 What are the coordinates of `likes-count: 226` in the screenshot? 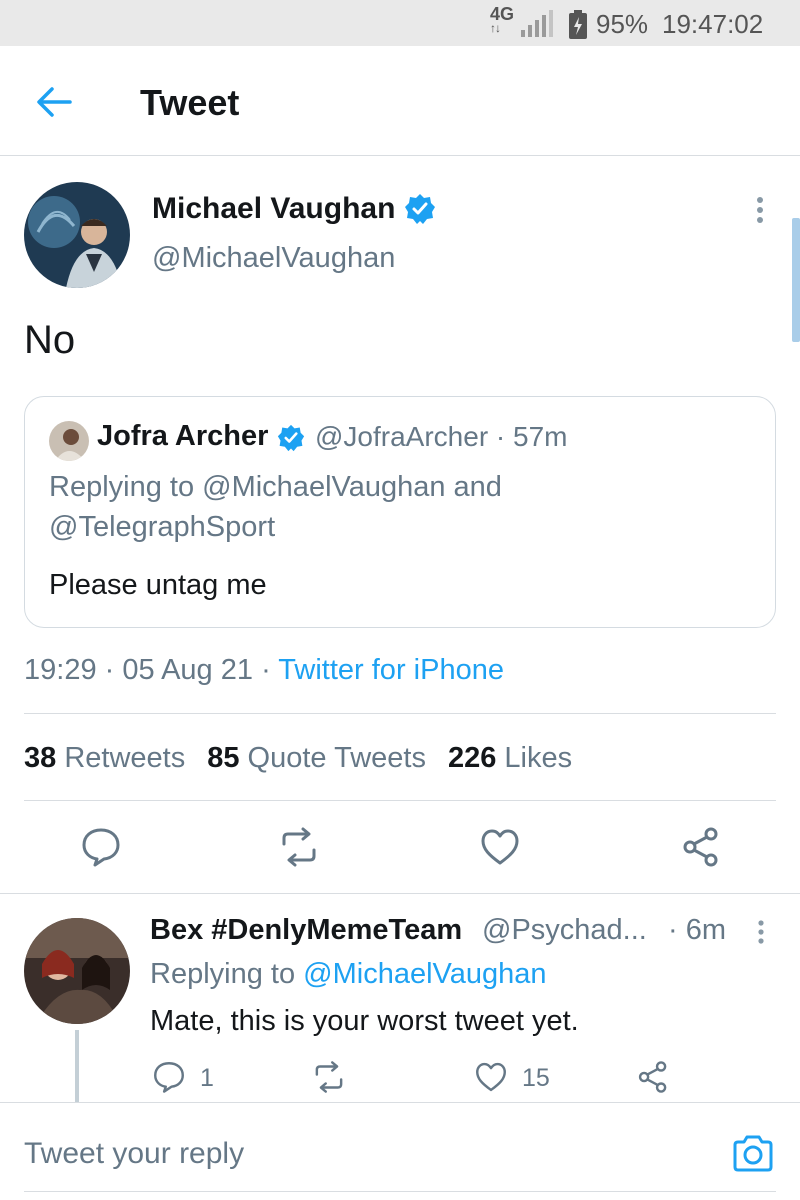 It's located at (472, 758).